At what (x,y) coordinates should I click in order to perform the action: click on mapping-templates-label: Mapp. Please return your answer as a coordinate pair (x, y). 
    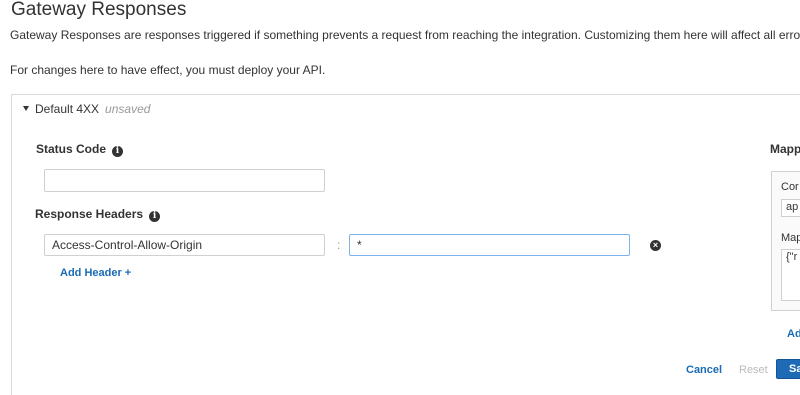
    Looking at the image, I should click on (785, 149).